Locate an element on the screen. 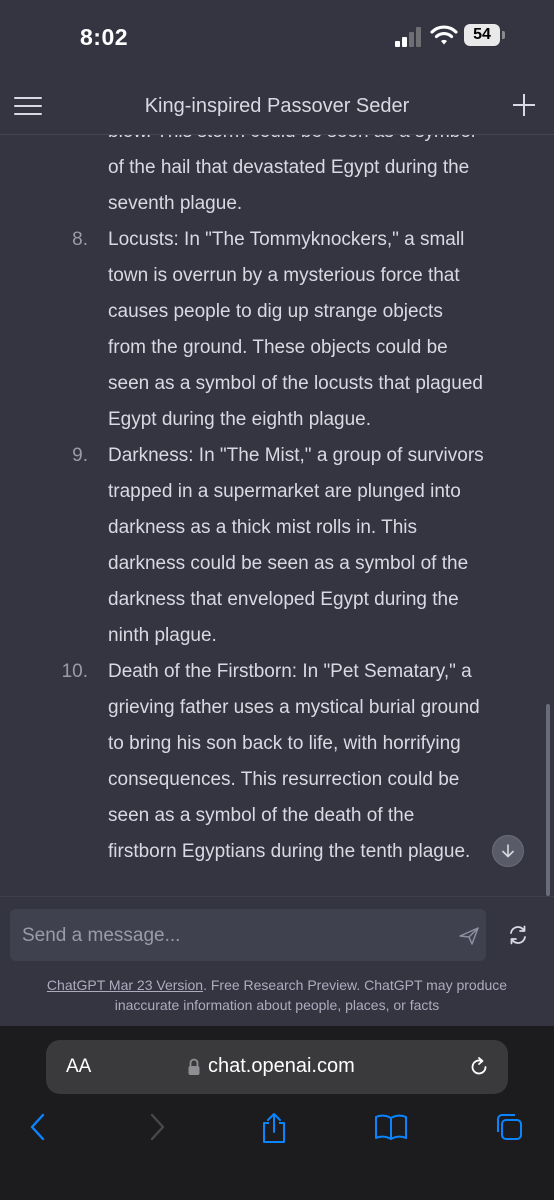 The height and width of the screenshot is (1200, 554). address-bar: AA chat.openai.com is located at coordinates (277, 1067).